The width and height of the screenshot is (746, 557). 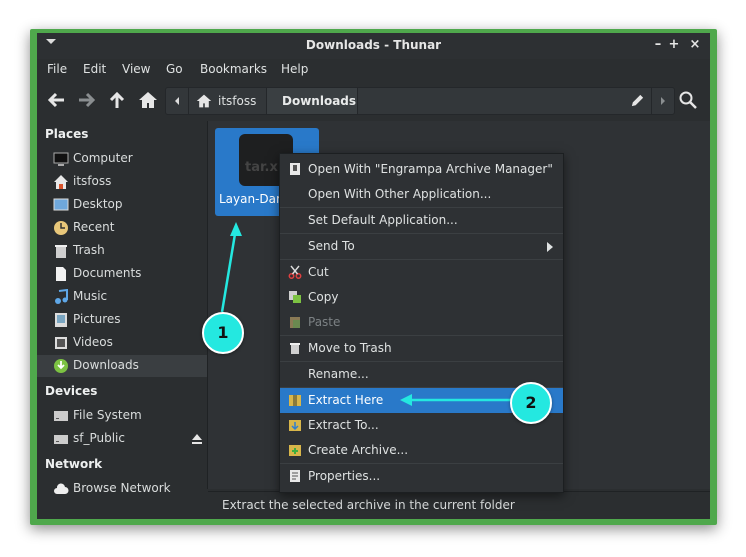 I want to click on annotation-overlay, so click(x=366, y=314).